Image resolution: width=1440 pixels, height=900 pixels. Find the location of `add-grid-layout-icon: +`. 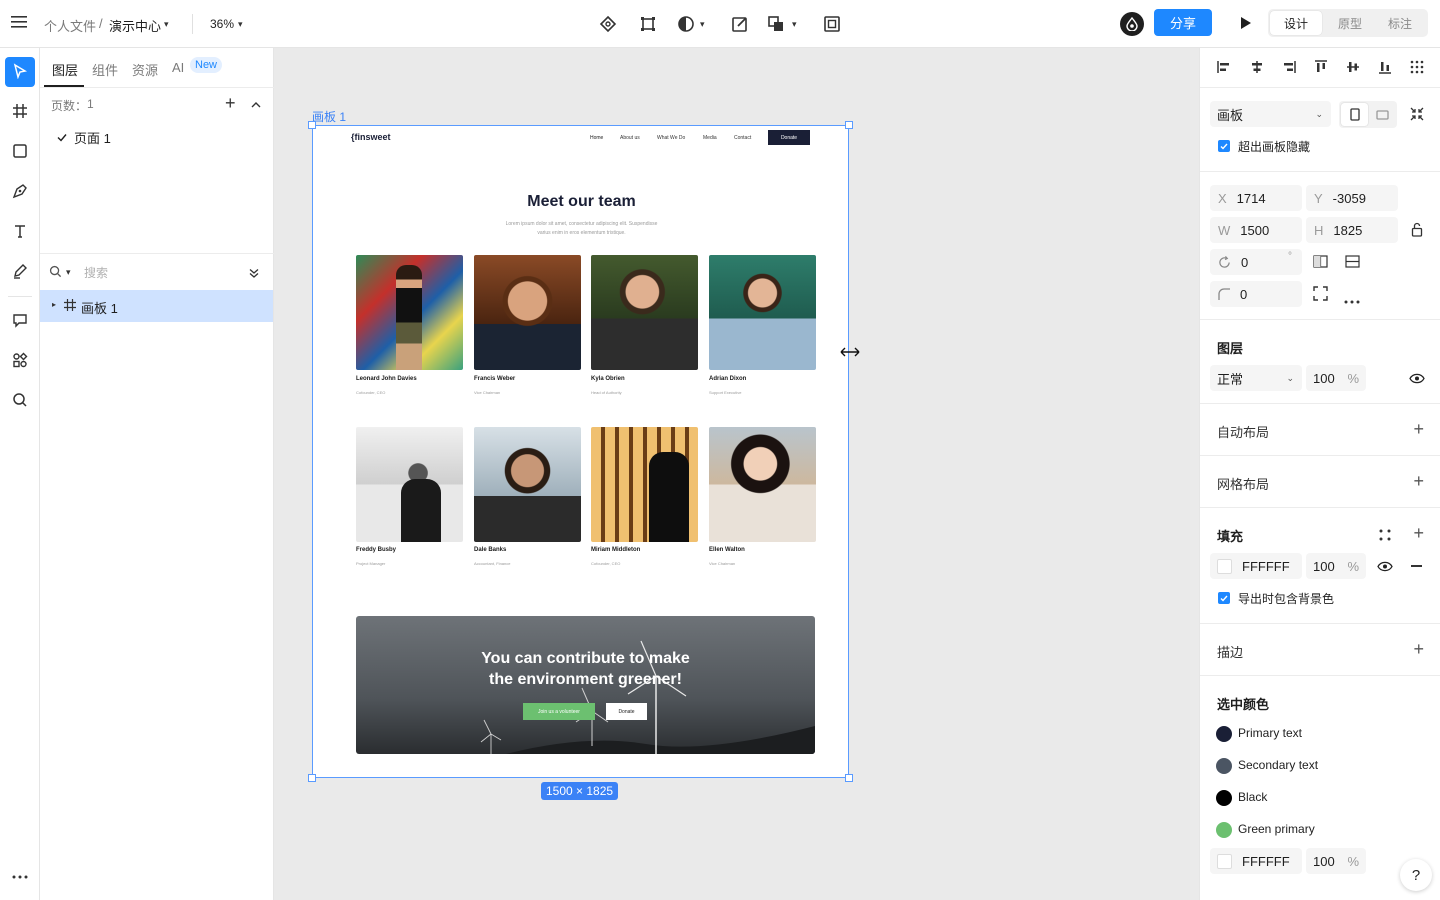

add-grid-layout-icon: + is located at coordinates (1418, 481).